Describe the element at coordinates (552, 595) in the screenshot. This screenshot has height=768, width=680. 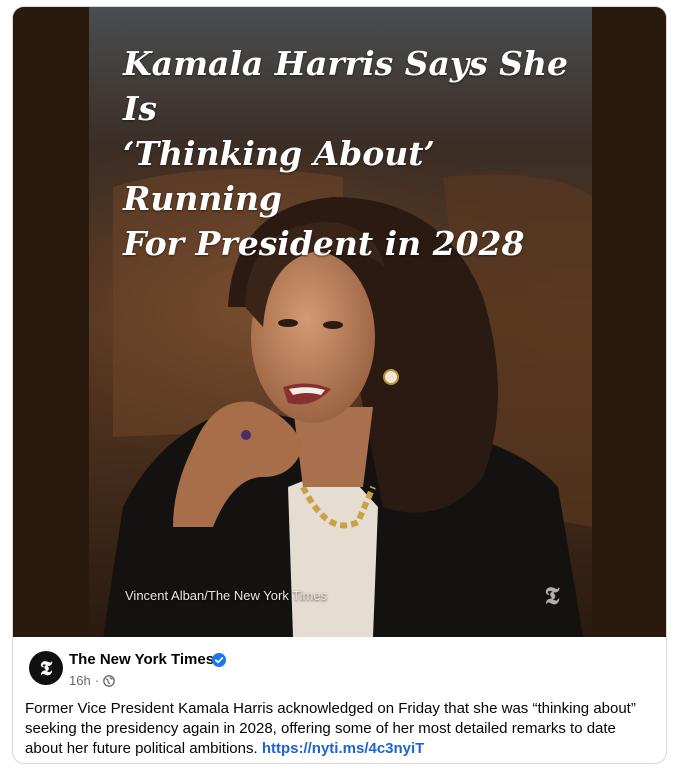
I see `nyt-watermark-logo: 𝕿` at that location.